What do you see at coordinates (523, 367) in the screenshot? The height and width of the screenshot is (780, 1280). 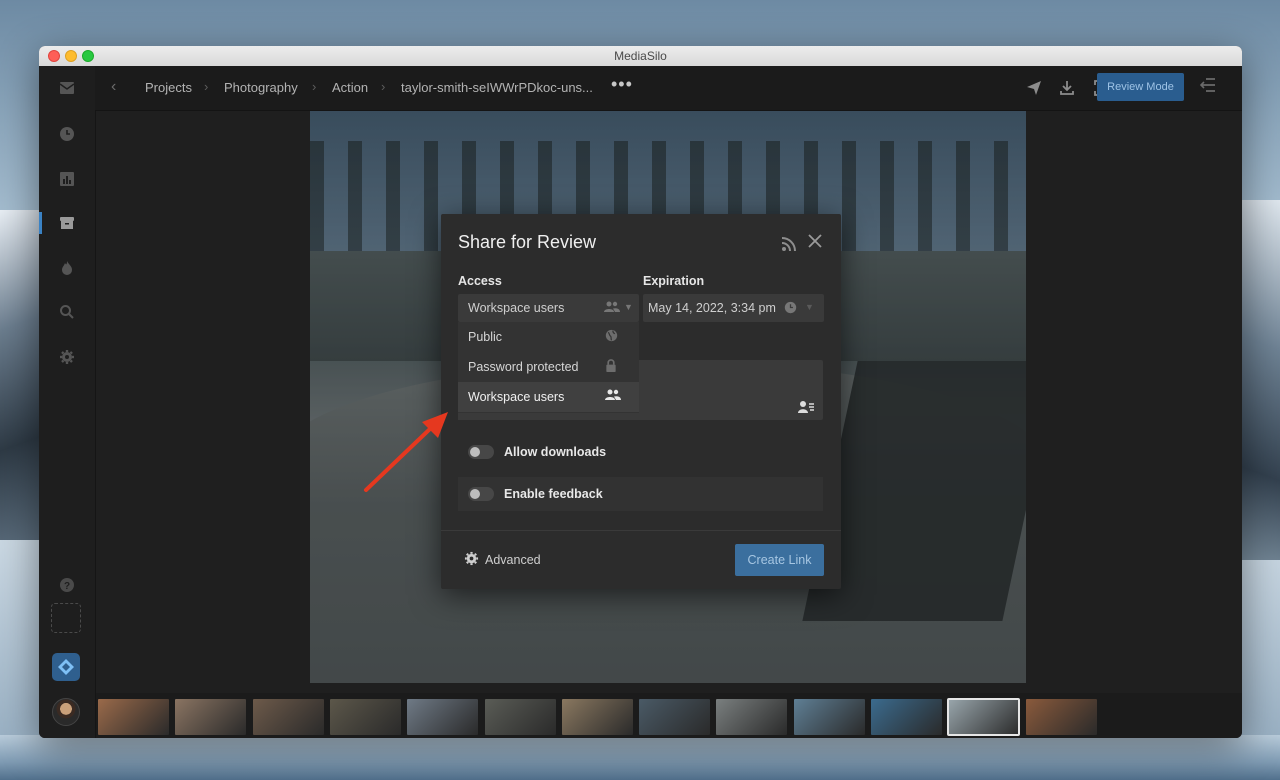 I see `access-option-label: Password protected` at bounding box center [523, 367].